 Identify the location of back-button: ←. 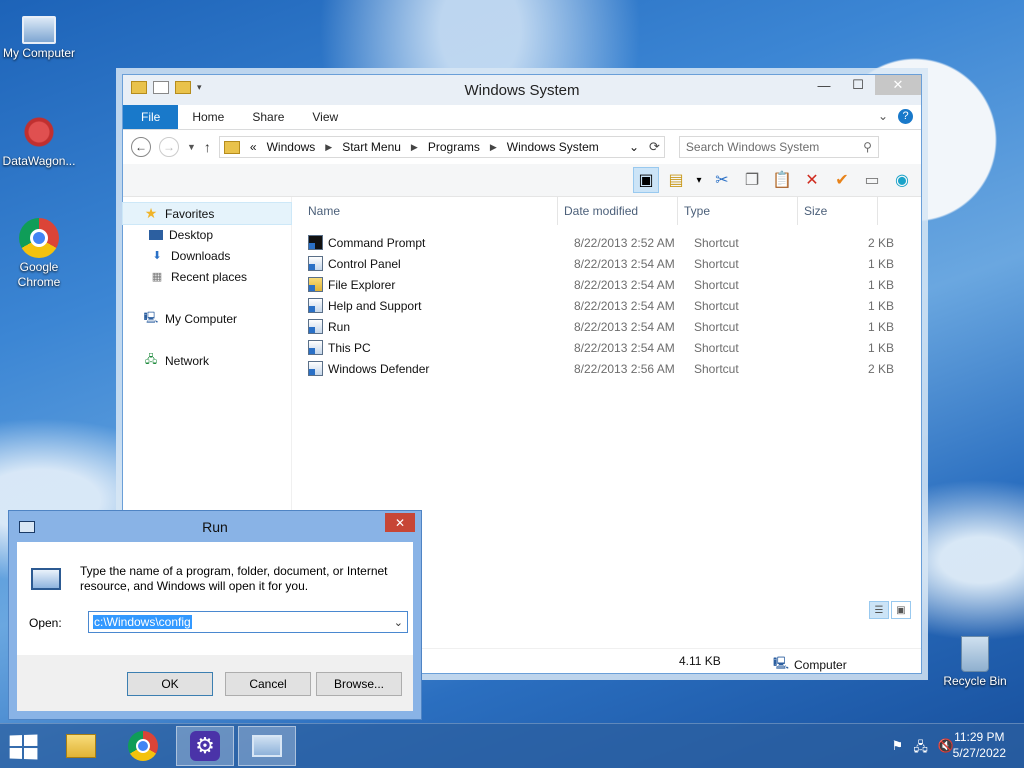
(141, 147).